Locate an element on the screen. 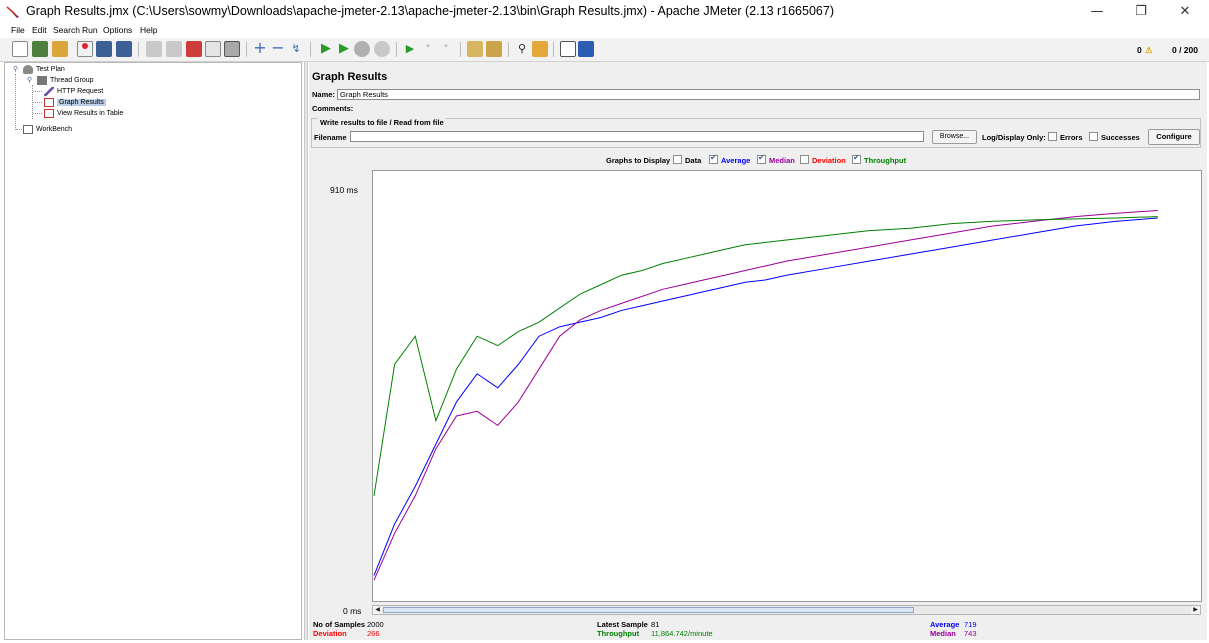  configure-button: Configure is located at coordinates (1174, 137).